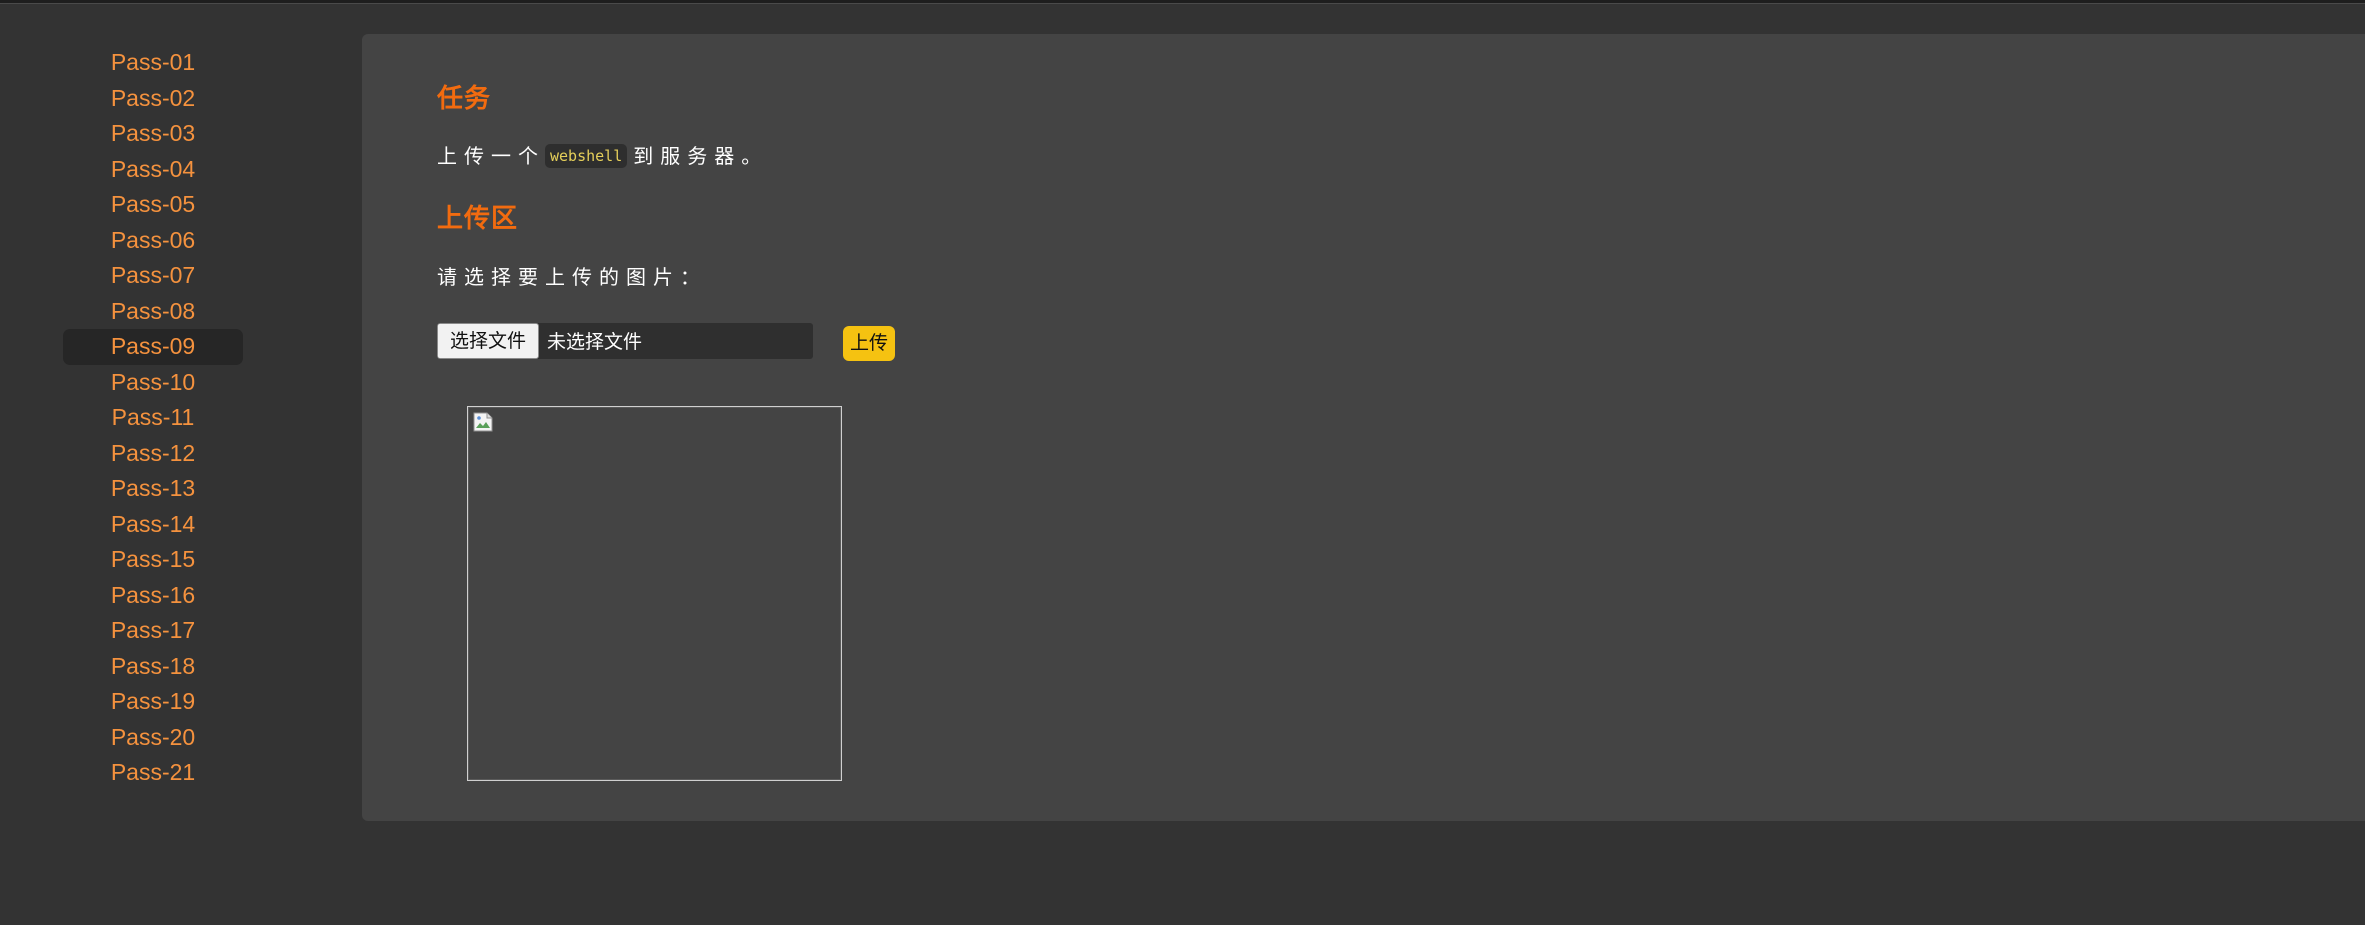  What do you see at coordinates (153, 738) in the screenshot?
I see `sidebar-item-pass-20: Pass-20` at bounding box center [153, 738].